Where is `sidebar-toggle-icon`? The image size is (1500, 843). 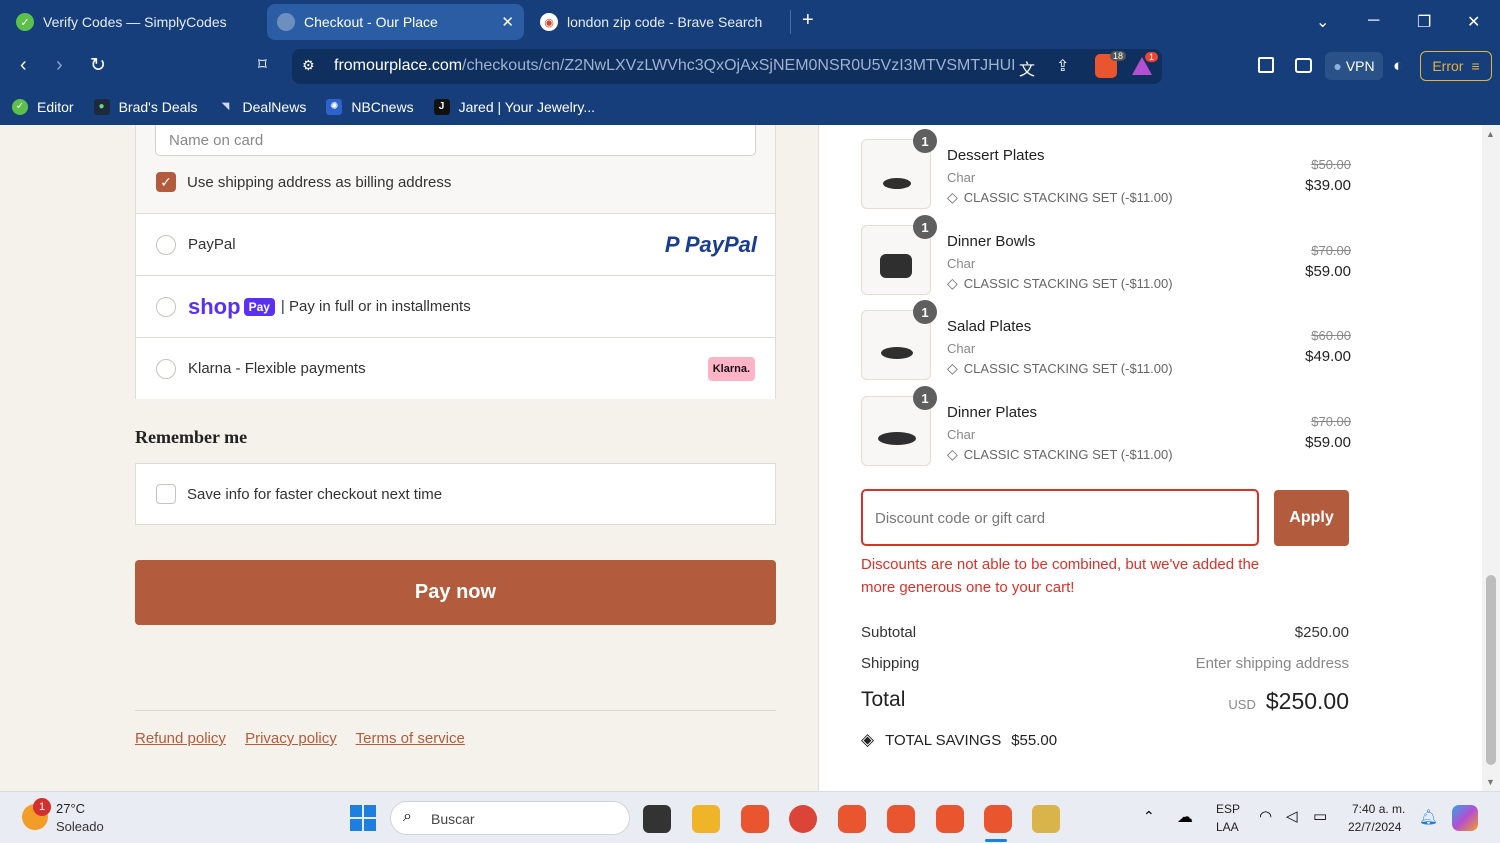 sidebar-toggle-icon is located at coordinates (1266, 65).